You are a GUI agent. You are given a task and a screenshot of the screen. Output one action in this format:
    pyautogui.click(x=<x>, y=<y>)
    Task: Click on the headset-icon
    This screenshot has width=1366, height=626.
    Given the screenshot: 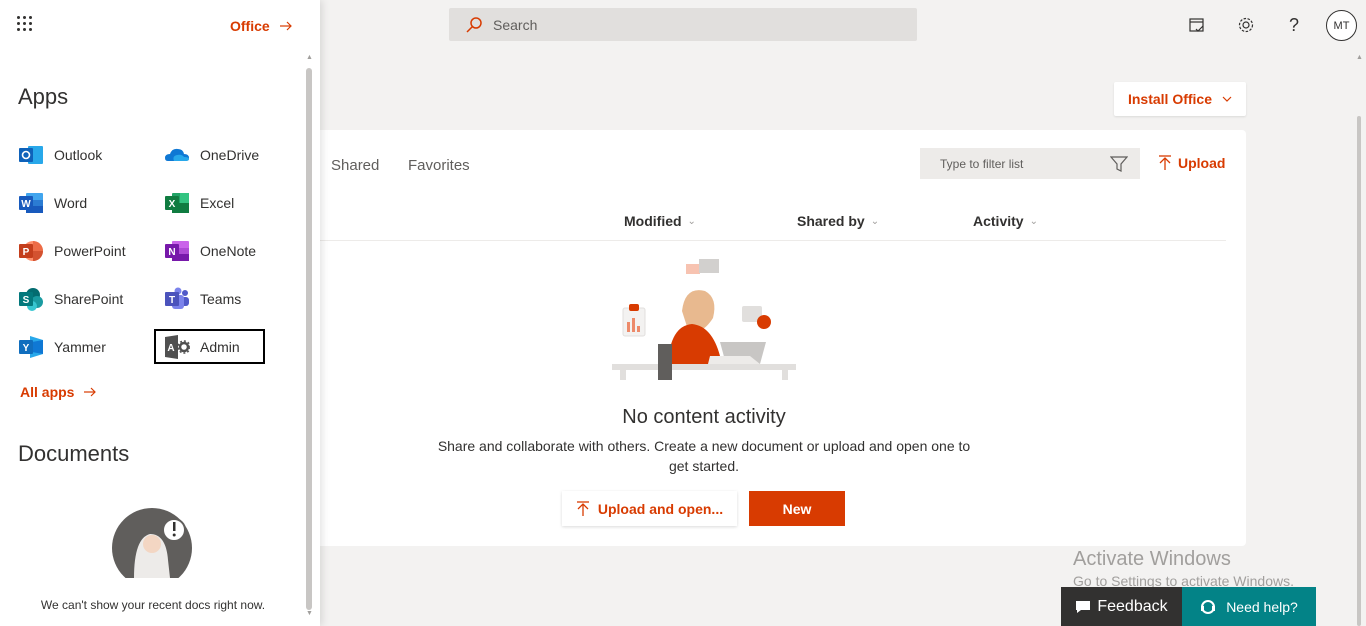 What is the action you would take?
    pyautogui.click(x=1208, y=606)
    